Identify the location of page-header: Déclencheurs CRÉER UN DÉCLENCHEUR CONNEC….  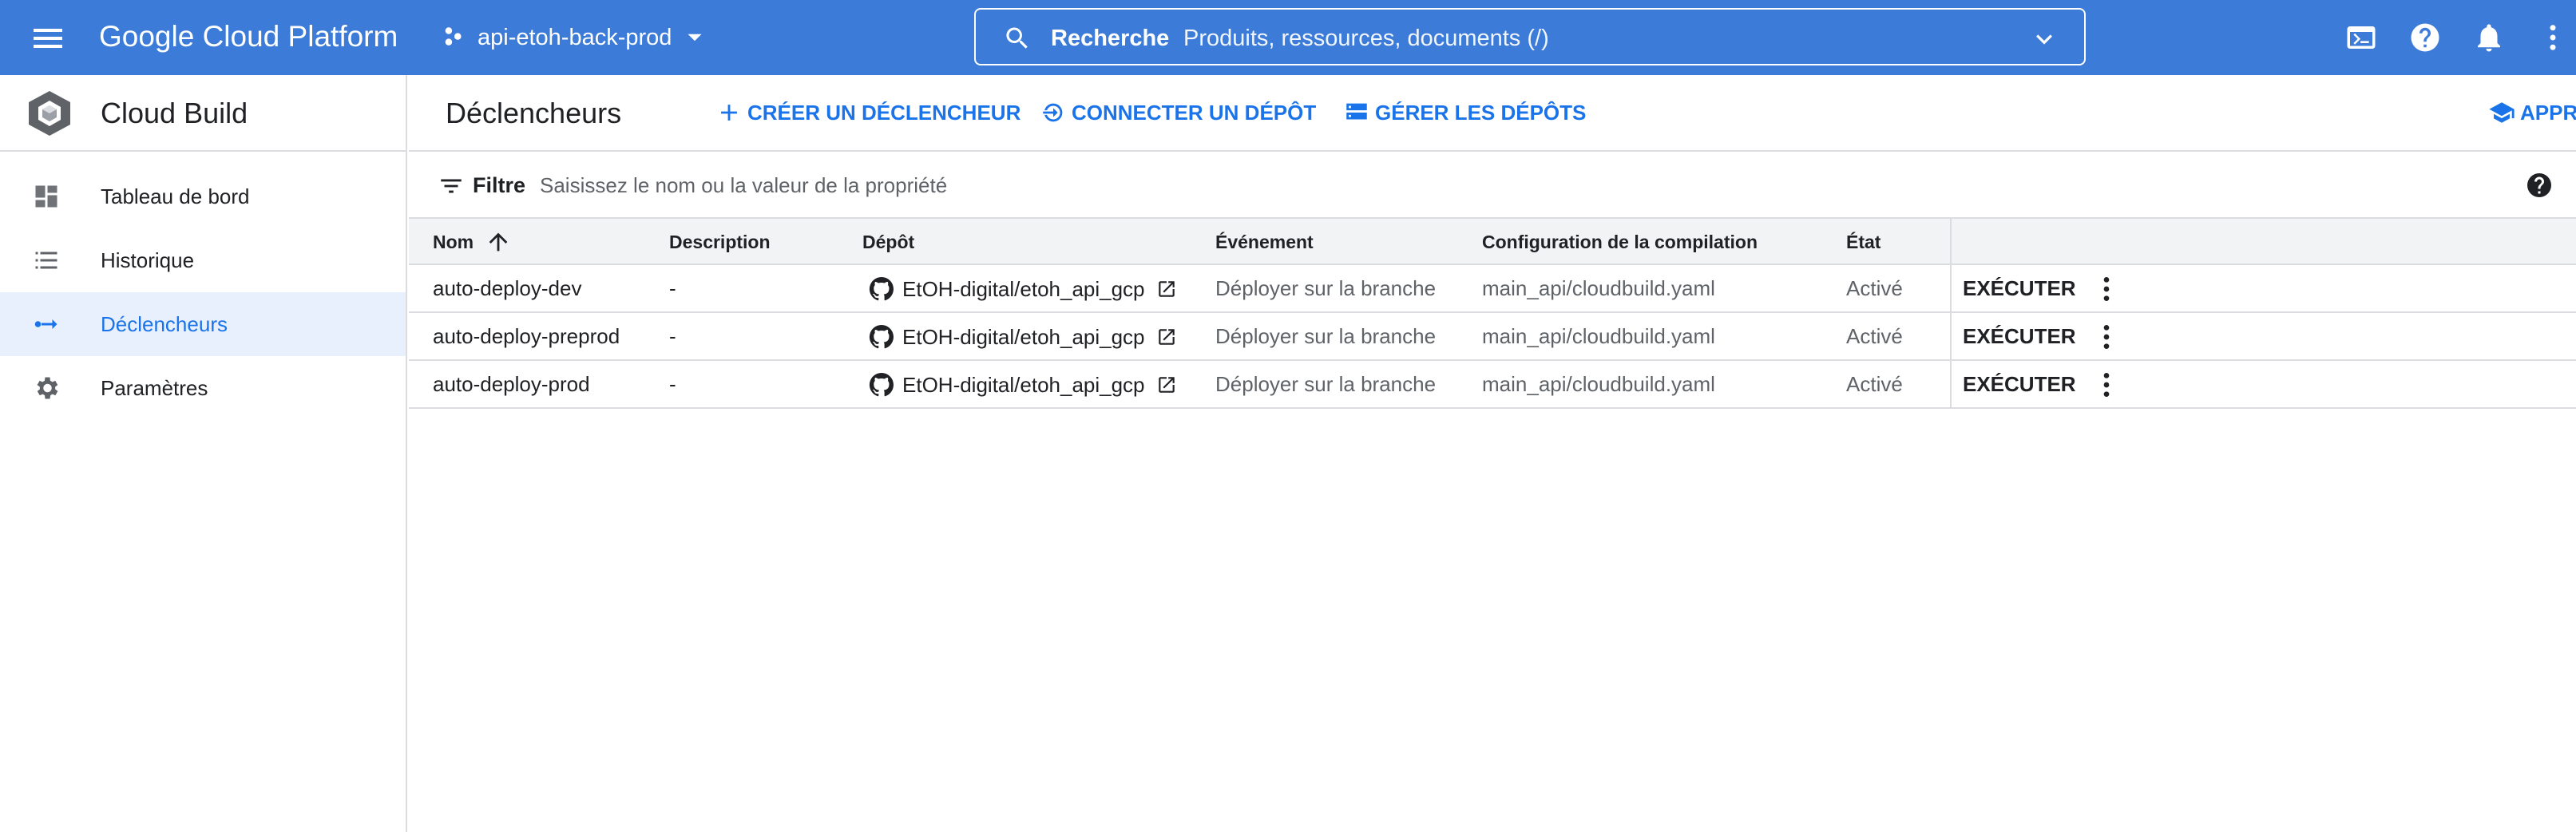
(1492, 113).